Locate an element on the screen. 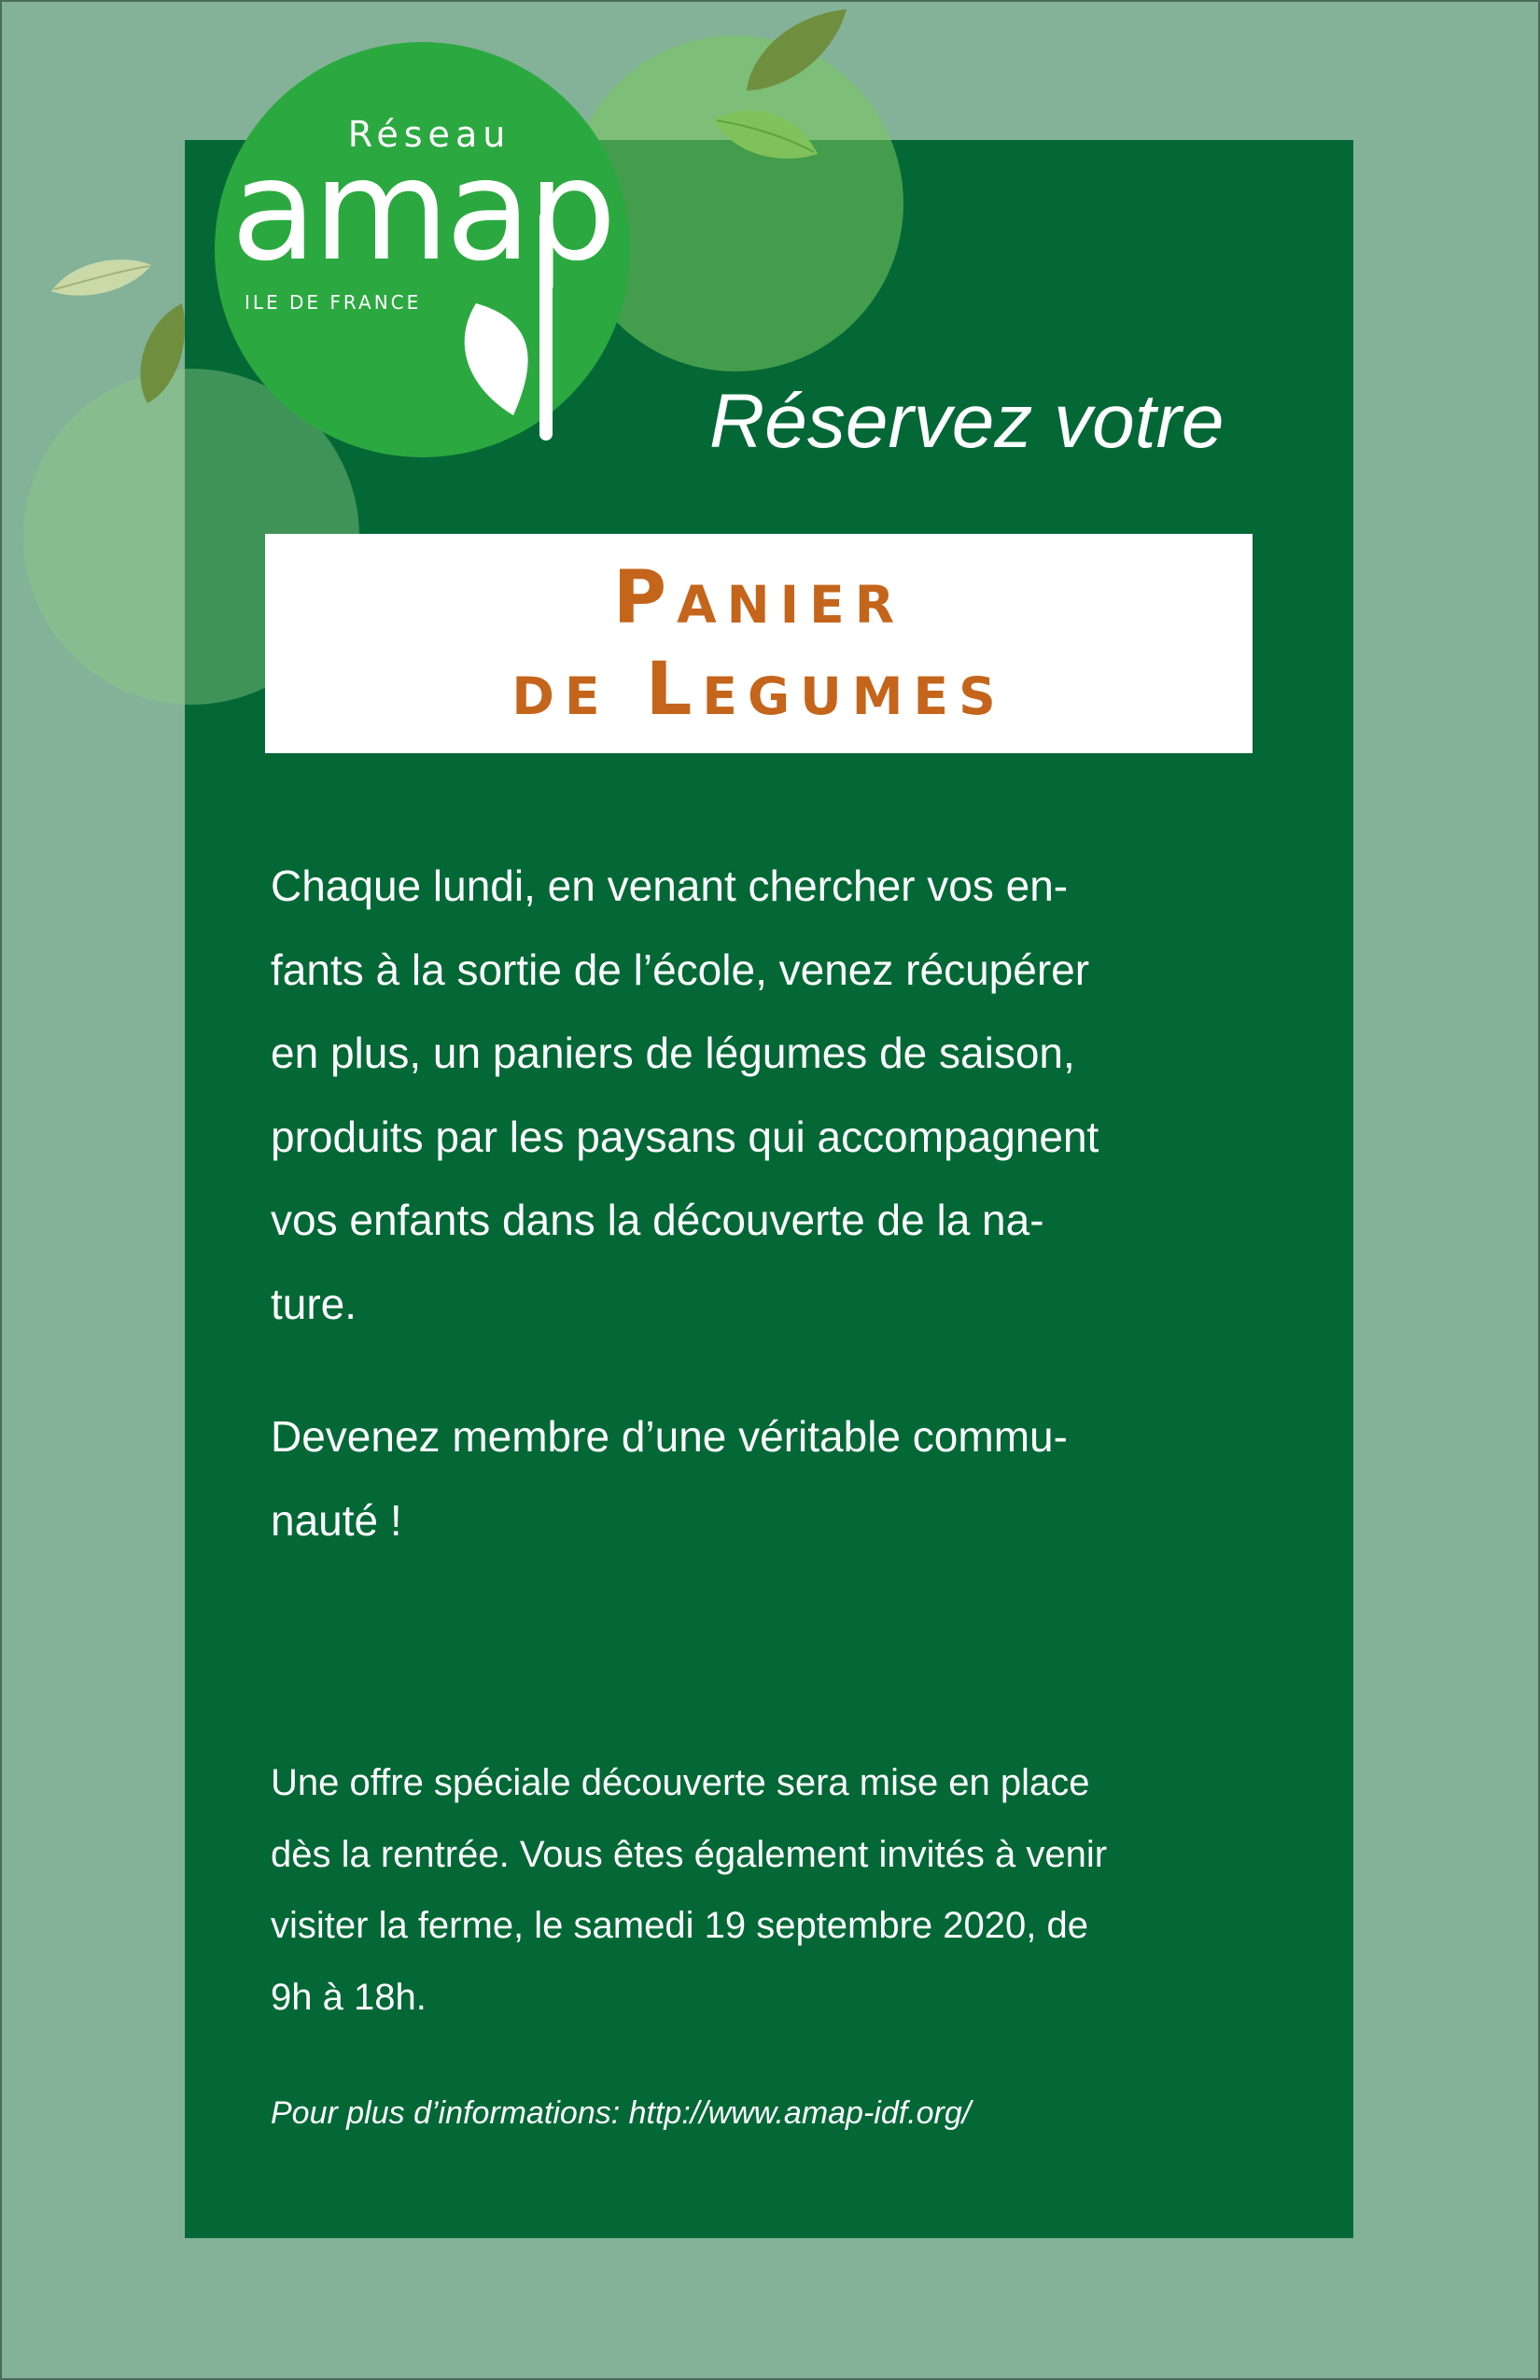 Image resolution: width=1540 pixels, height=2380 pixels. logo-brand: amap is located at coordinates (421, 211).